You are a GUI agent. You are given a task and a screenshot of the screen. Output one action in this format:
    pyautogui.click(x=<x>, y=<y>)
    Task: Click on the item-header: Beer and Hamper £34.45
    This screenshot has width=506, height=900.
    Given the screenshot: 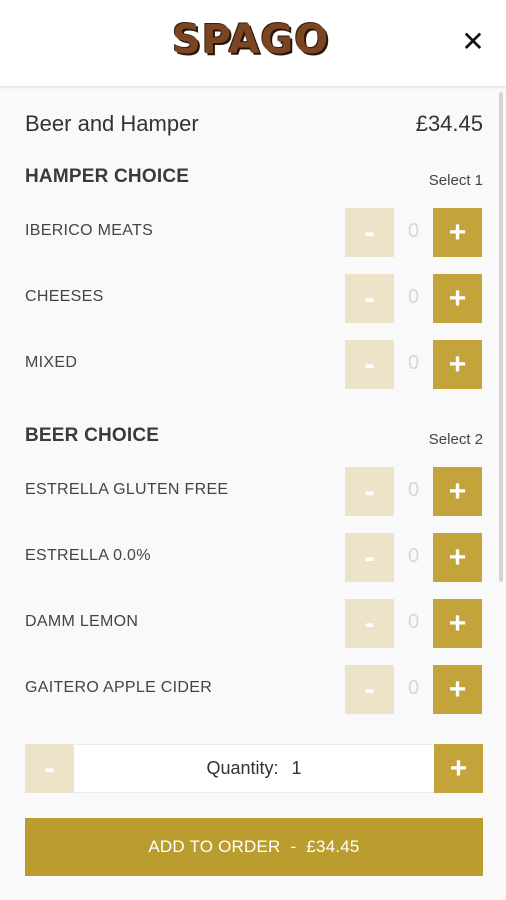 What is the action you would take?
    pyautogui.click(x=254, y=126)
    